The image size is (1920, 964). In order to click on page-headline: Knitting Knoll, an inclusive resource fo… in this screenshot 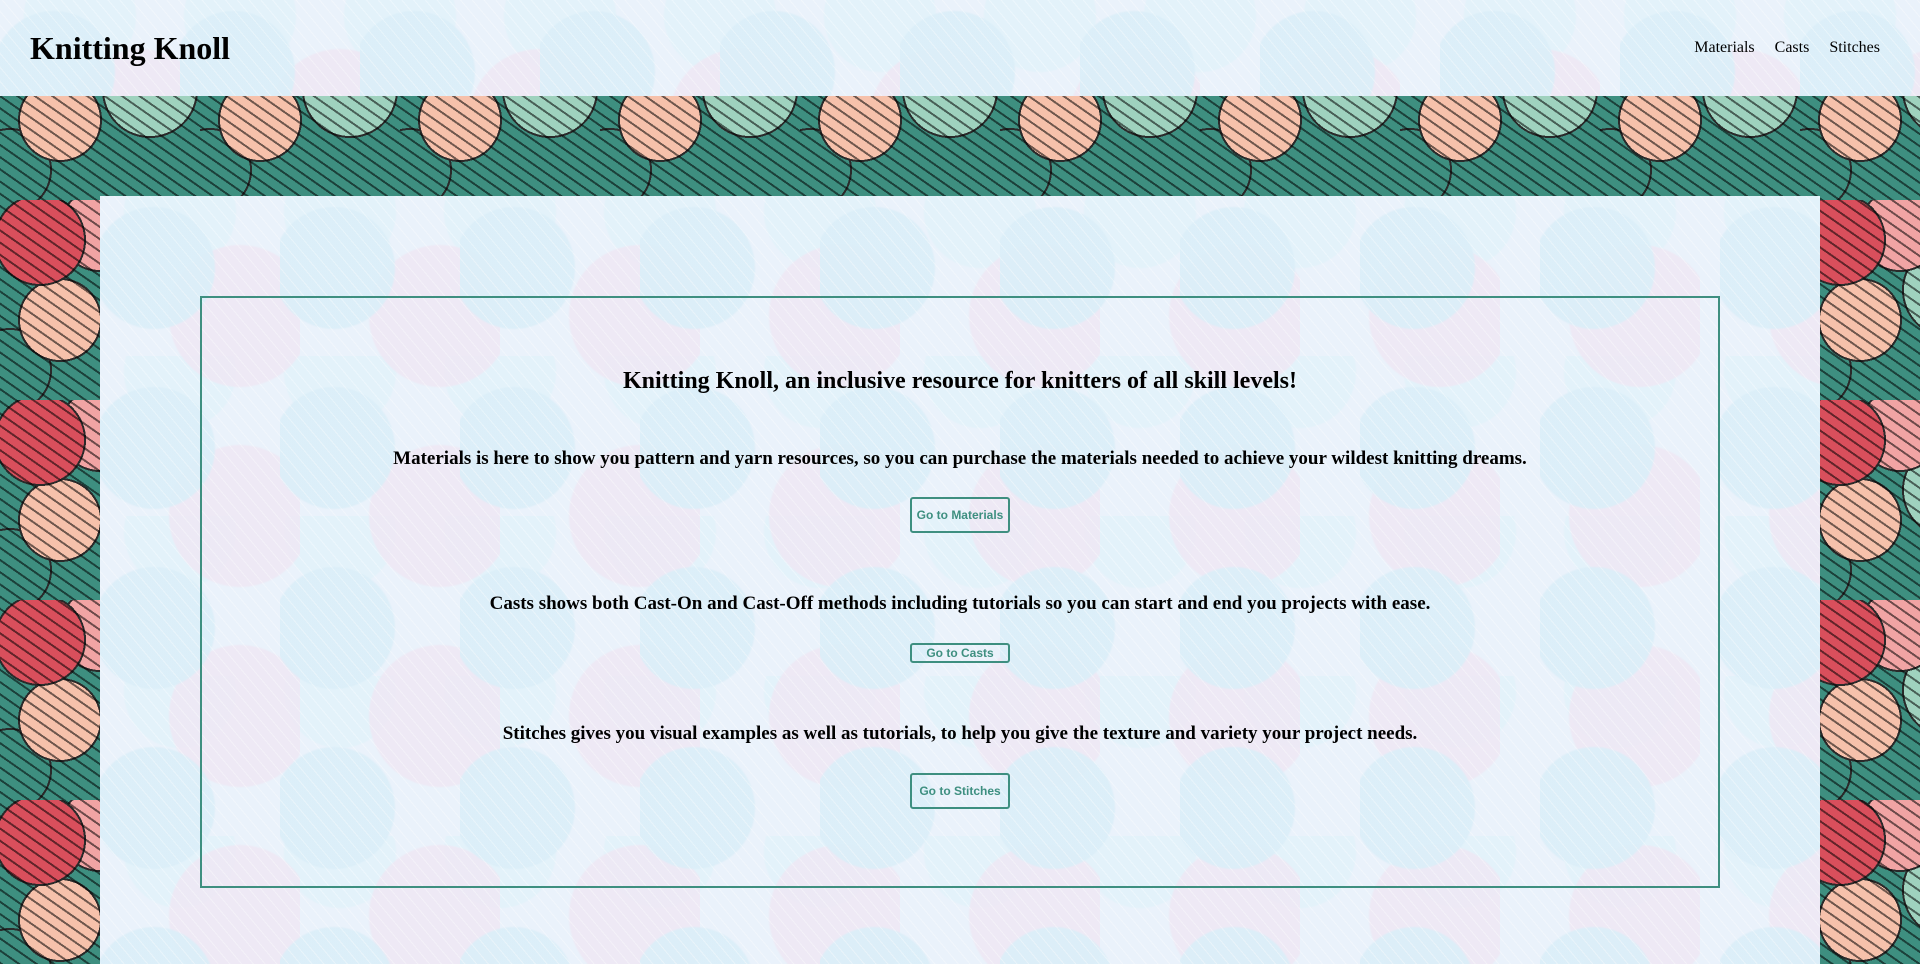, I will do `click(959, 381)`.